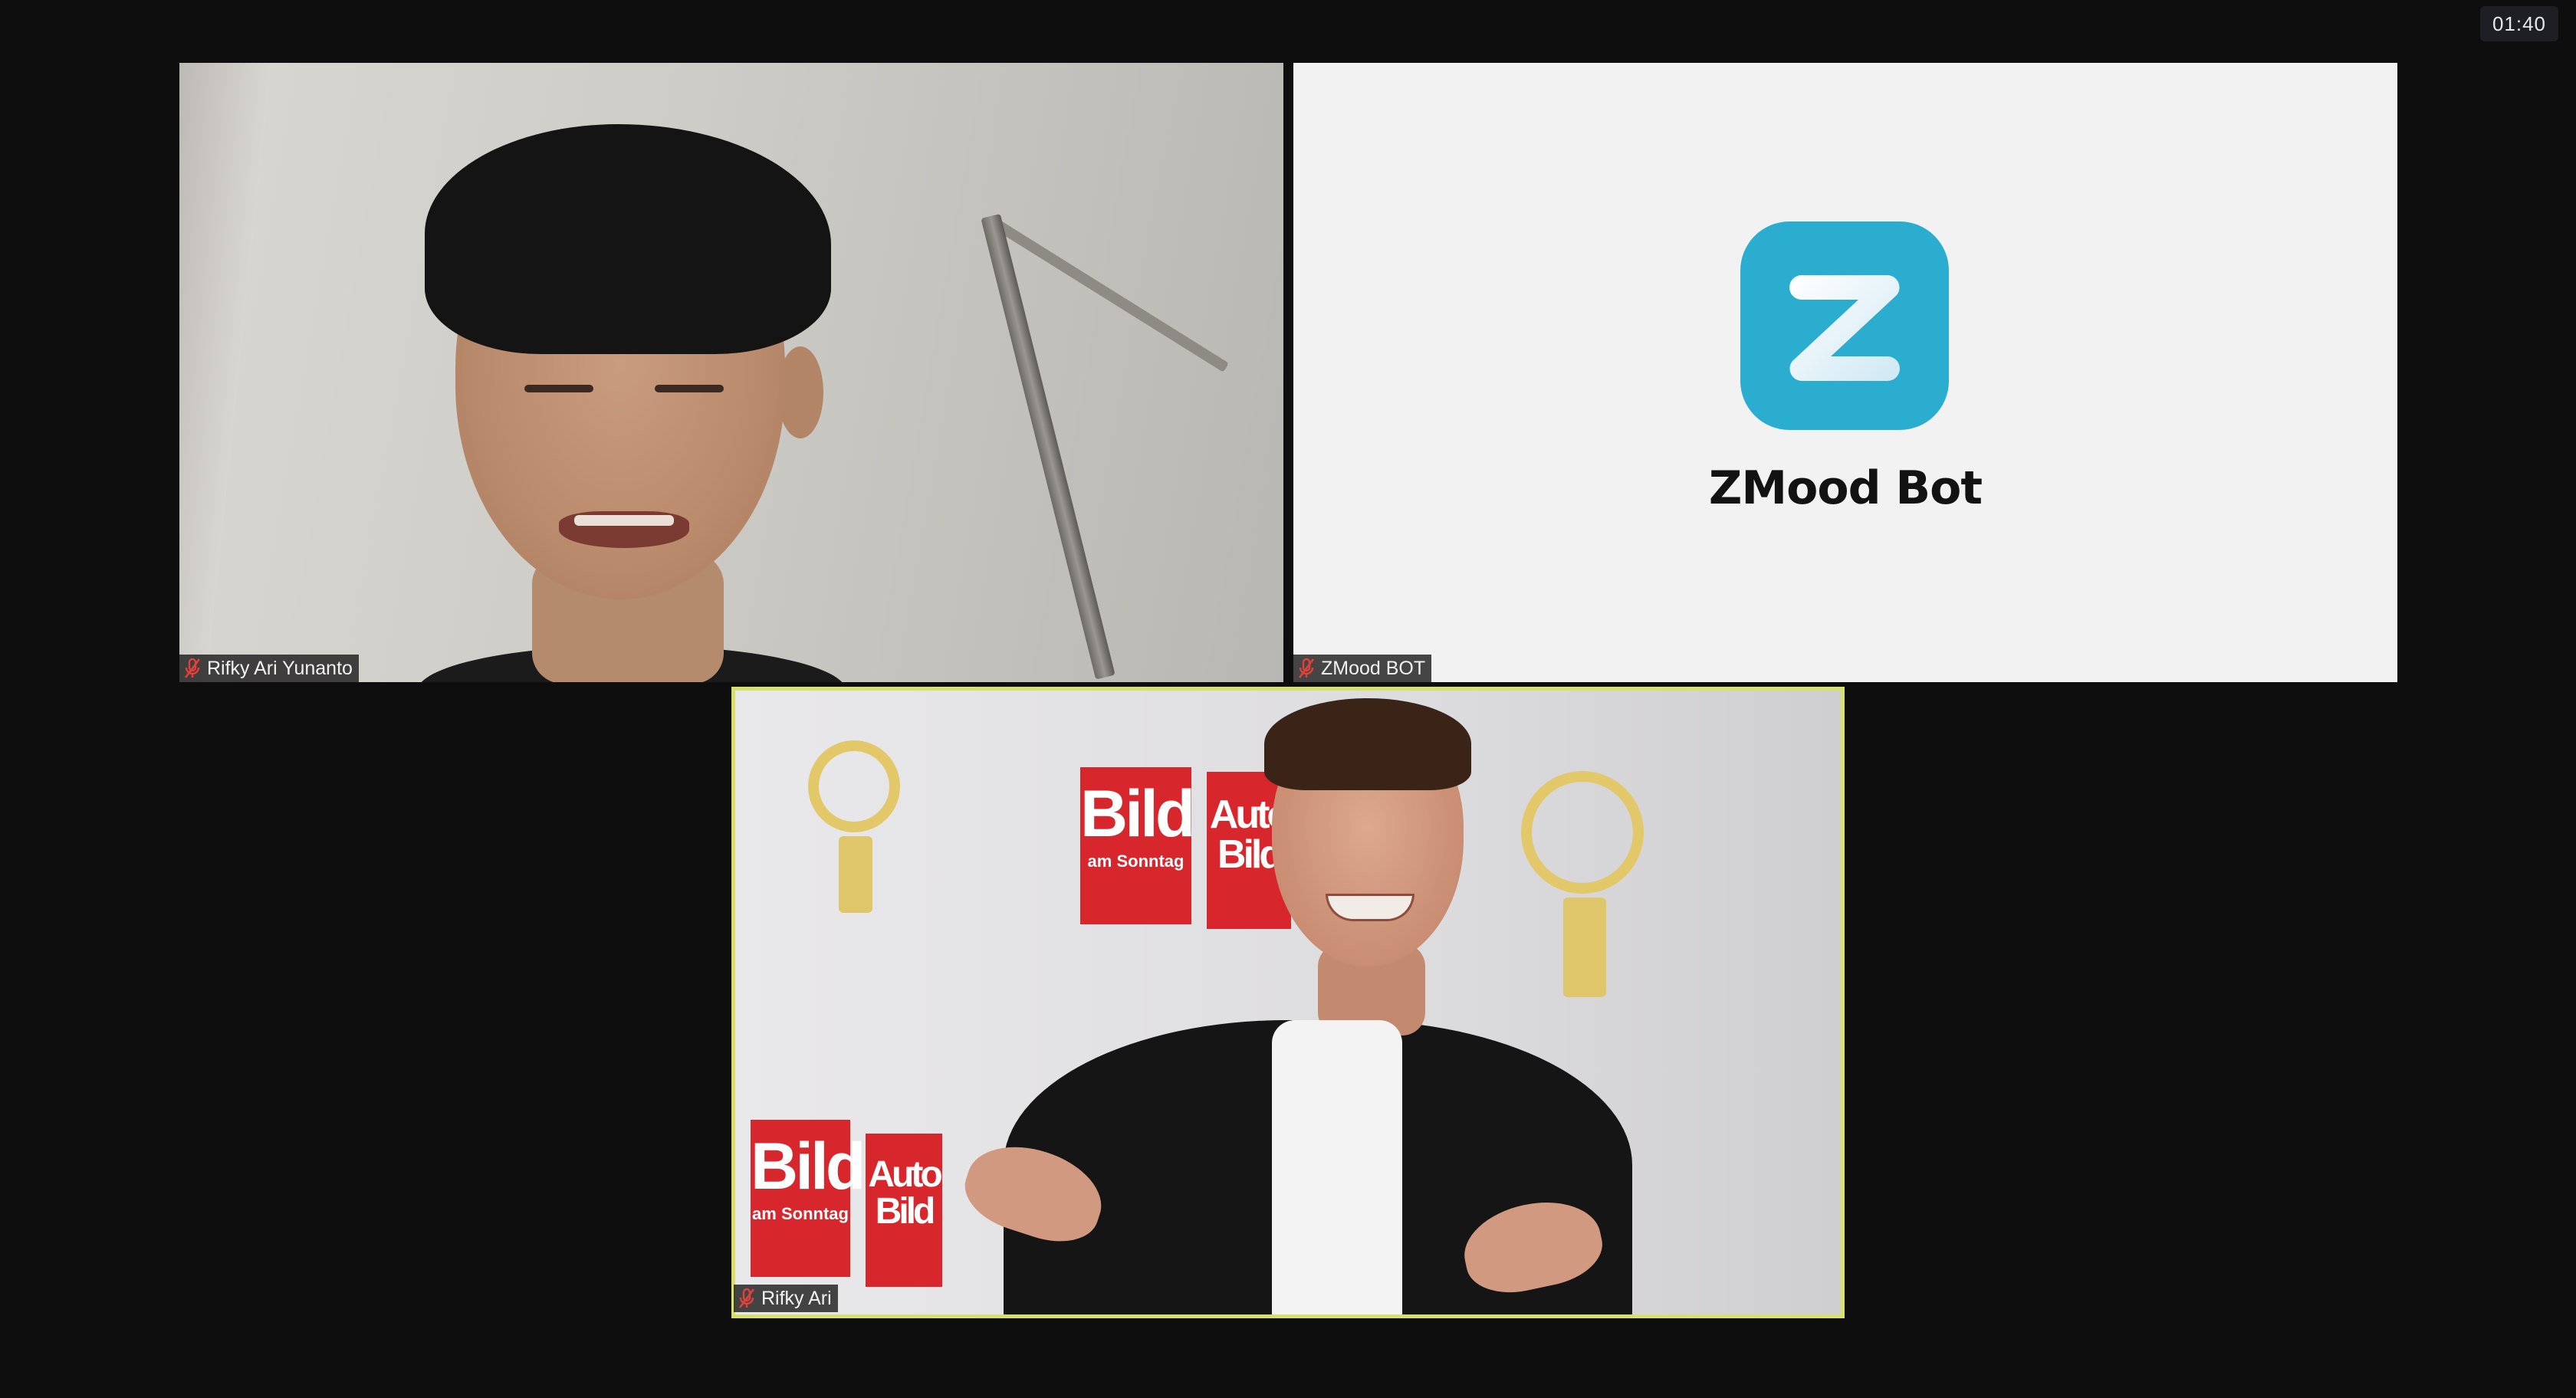  What do you see at coordinates (1373, 668) in the screenshot?
I see `participant-name: ZMood BOT` at bounding box center [1373, 668].